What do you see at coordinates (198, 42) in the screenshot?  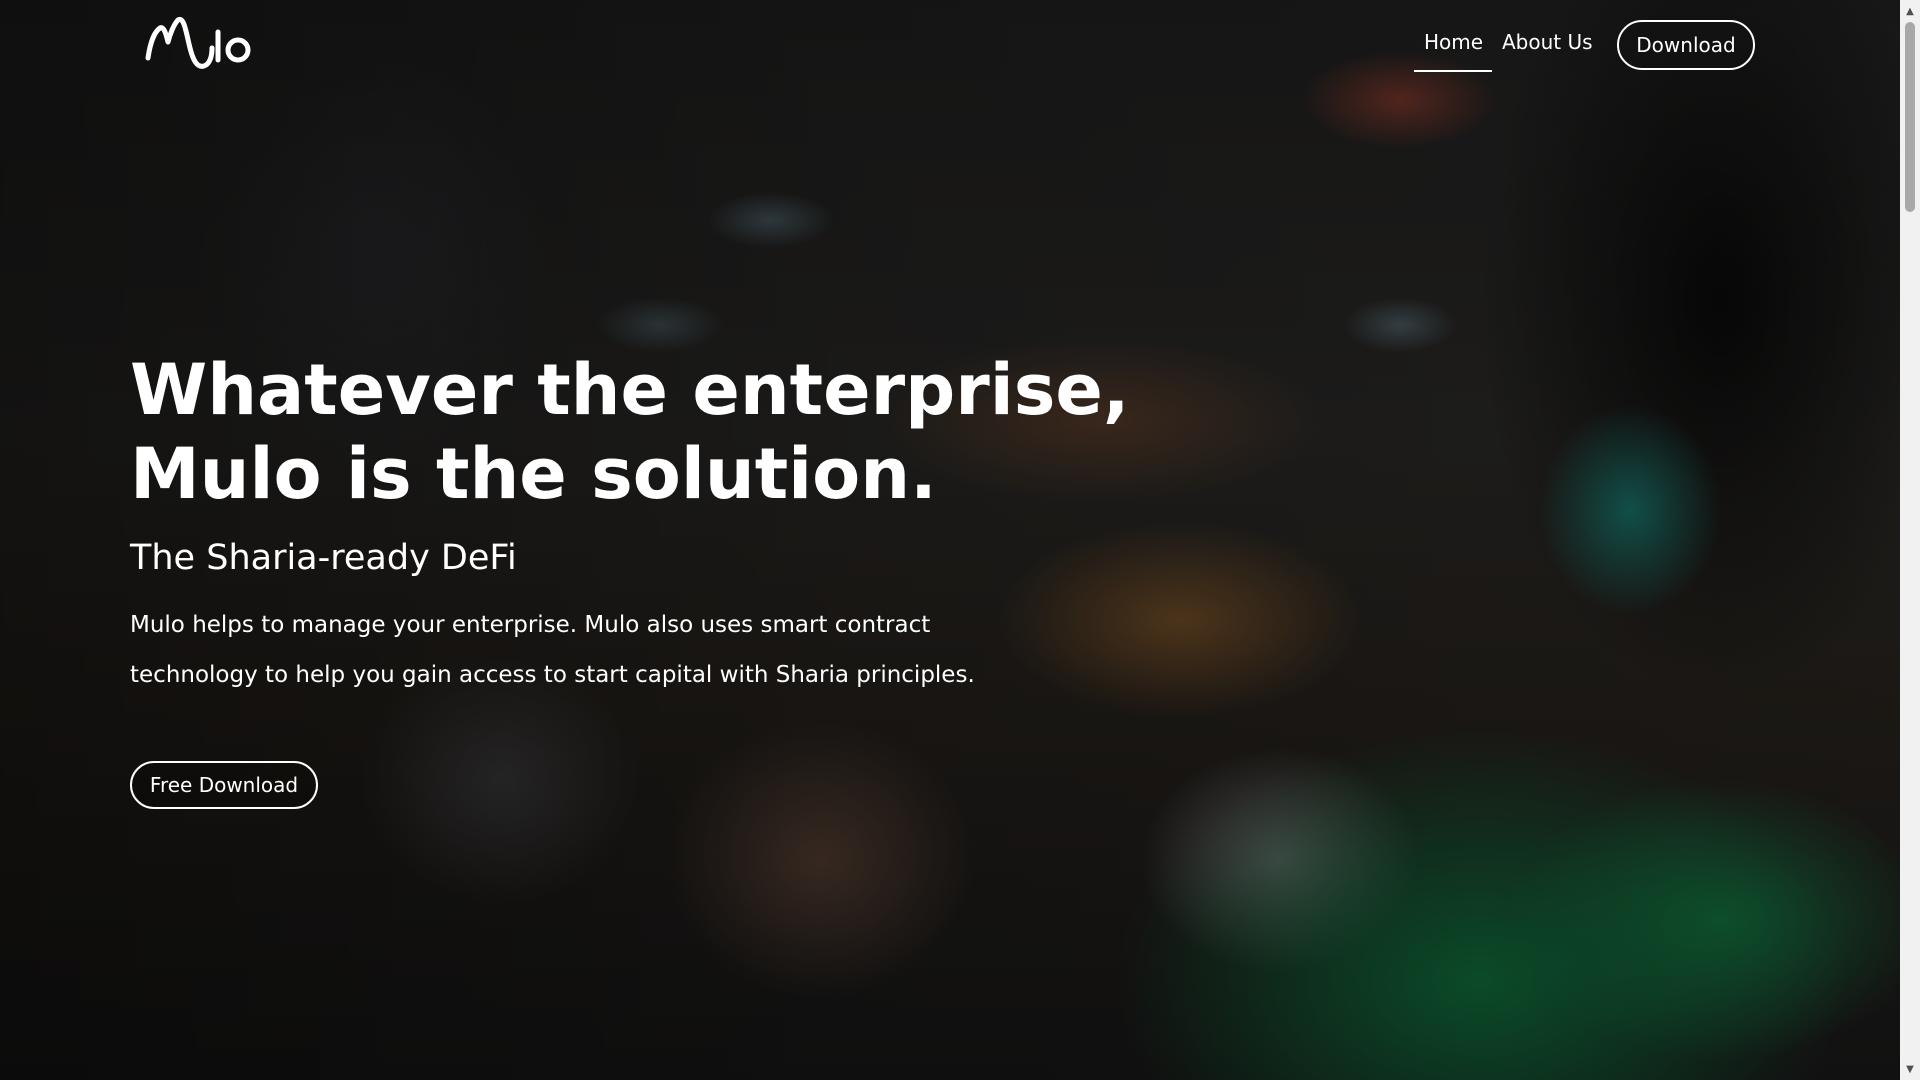 I see `mulo-logo-mark` at bounding box center [198, 42].